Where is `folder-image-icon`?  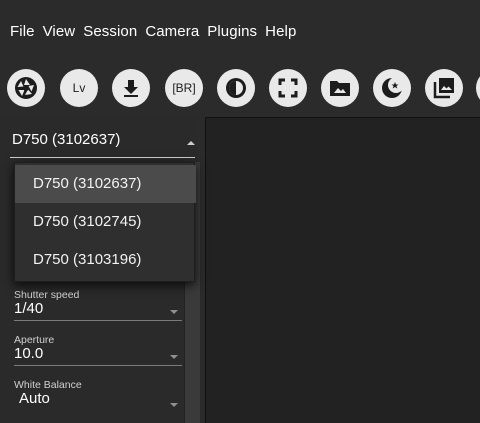
folder-image-icon is located at coordinates (340, 88).